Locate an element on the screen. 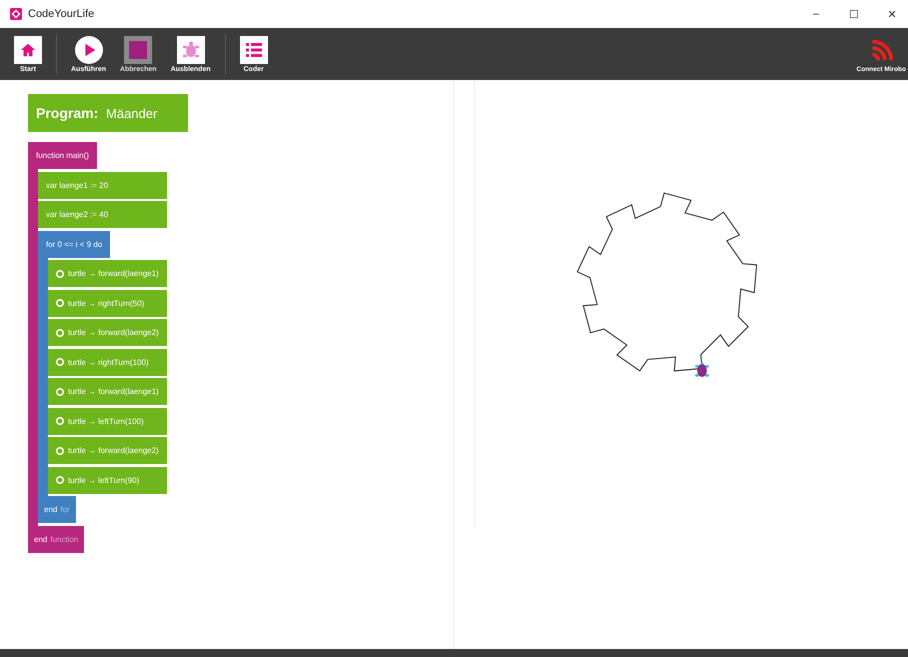  command-block: turtle → rightTurn(100) is located at coordinates (107, 362).